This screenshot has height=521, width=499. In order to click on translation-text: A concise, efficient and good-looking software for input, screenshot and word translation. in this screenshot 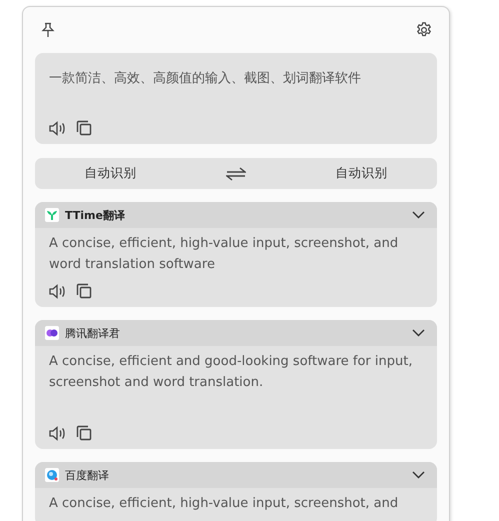, I will do `click(231, 372)`.